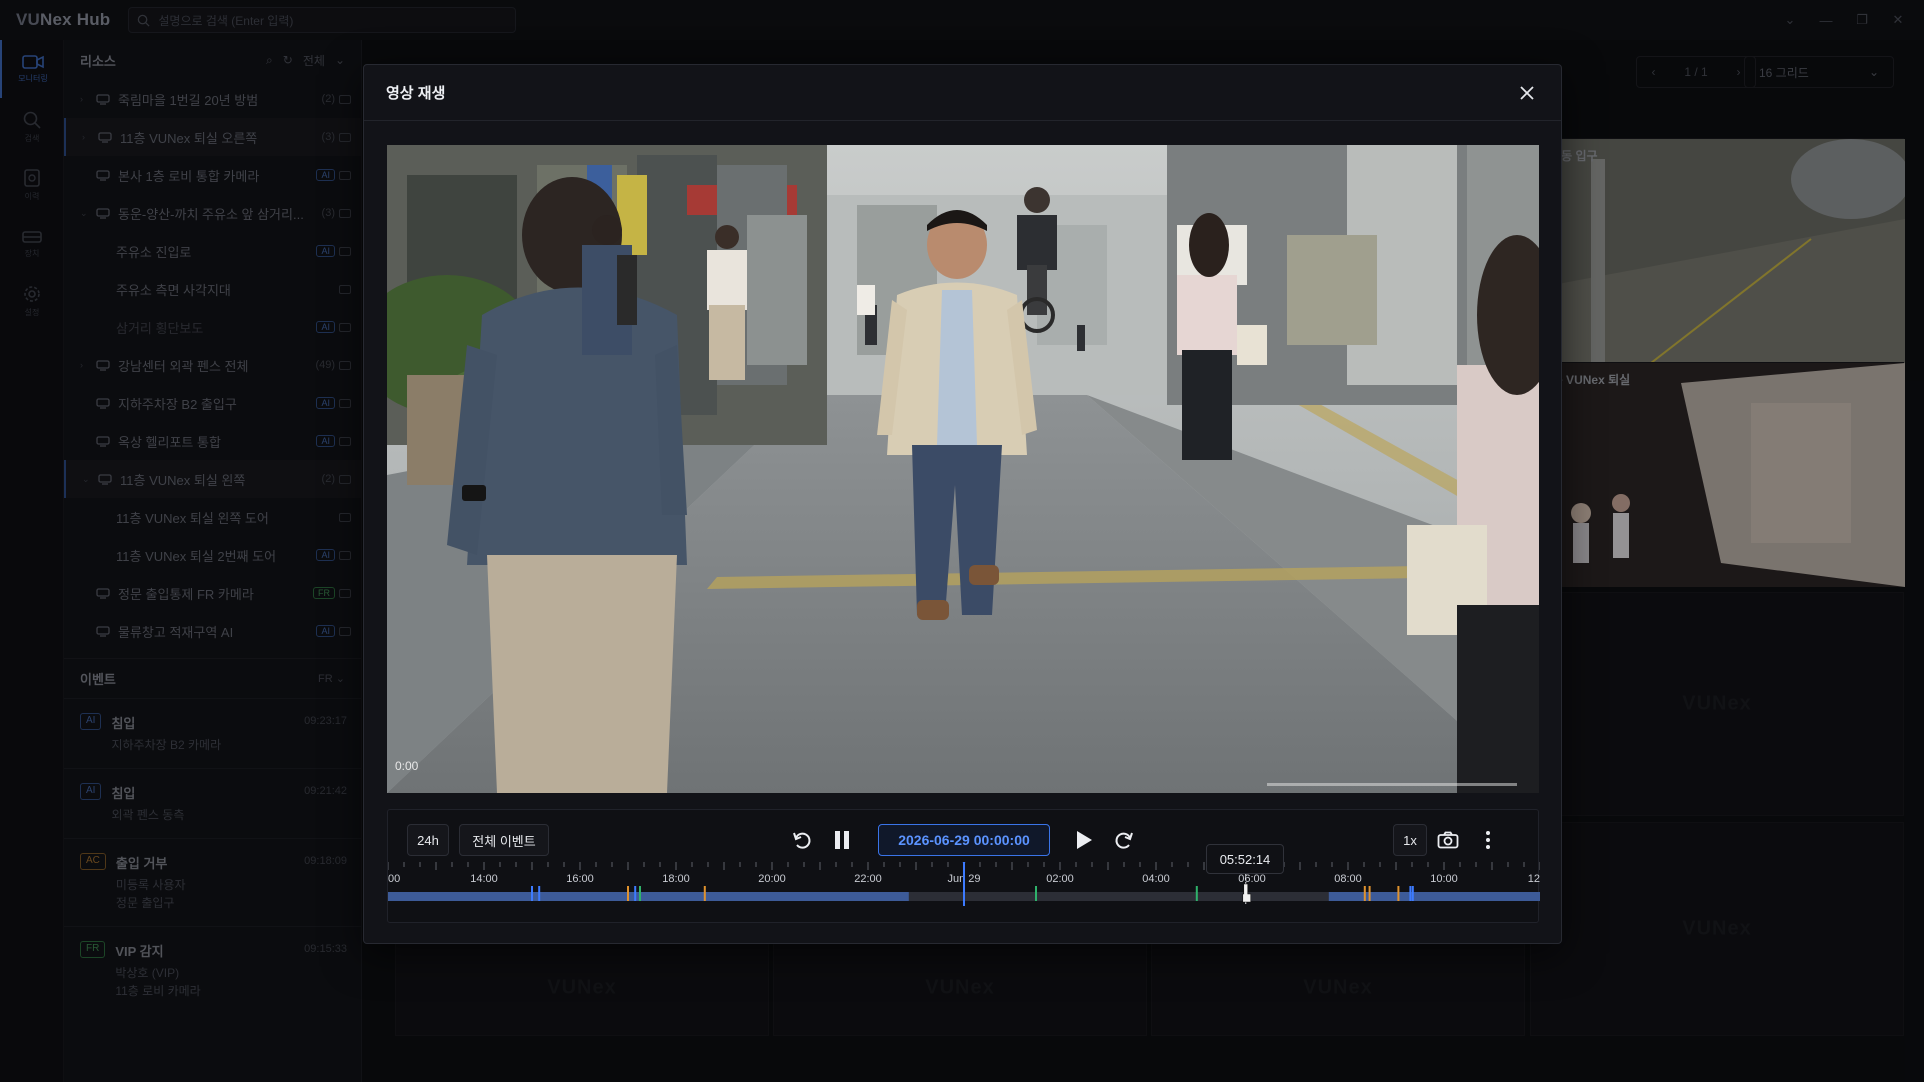 This screenshot has height=1082, width=1924. What do you see at coordinates (868, 879) in the screenshot?
I see `timeline-tick-label: 22:00` at bounding box center [868, 879].